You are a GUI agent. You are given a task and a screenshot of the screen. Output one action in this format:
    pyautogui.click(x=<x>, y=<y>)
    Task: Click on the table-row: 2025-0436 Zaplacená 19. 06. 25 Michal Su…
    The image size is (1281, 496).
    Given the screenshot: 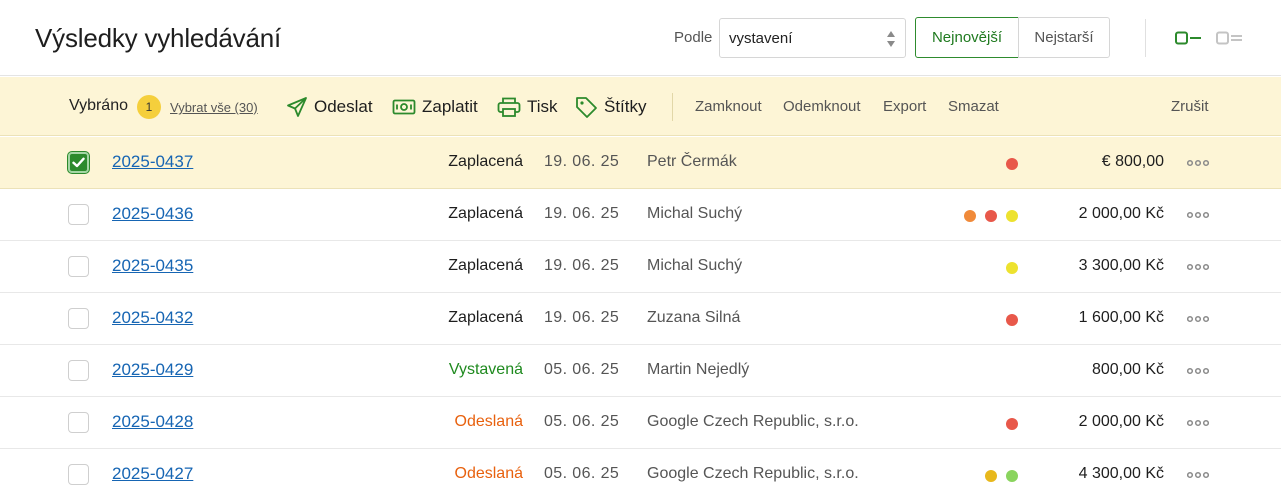 What is the action you would take?
    pyautogui.click(x=640, y=215)
    